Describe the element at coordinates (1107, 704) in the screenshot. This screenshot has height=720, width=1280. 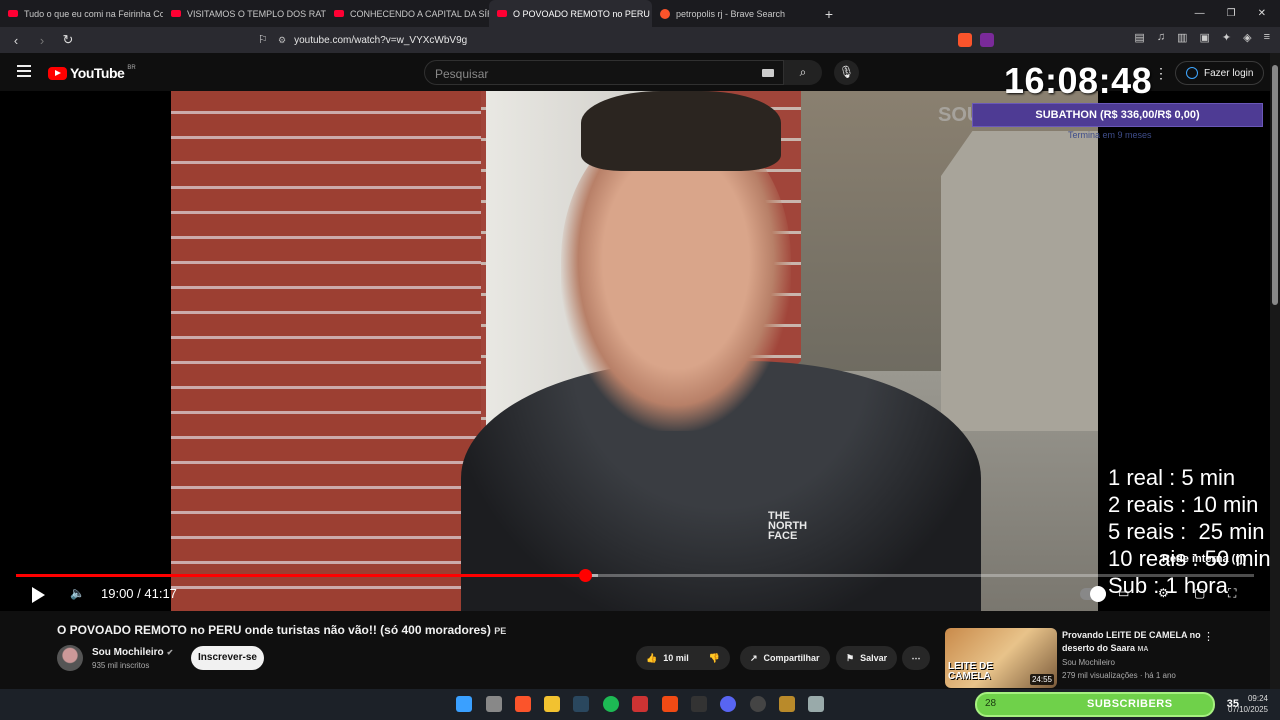
I see `subscribers-goal-bar: 28 SUBSCRIBERS 35` at that location.